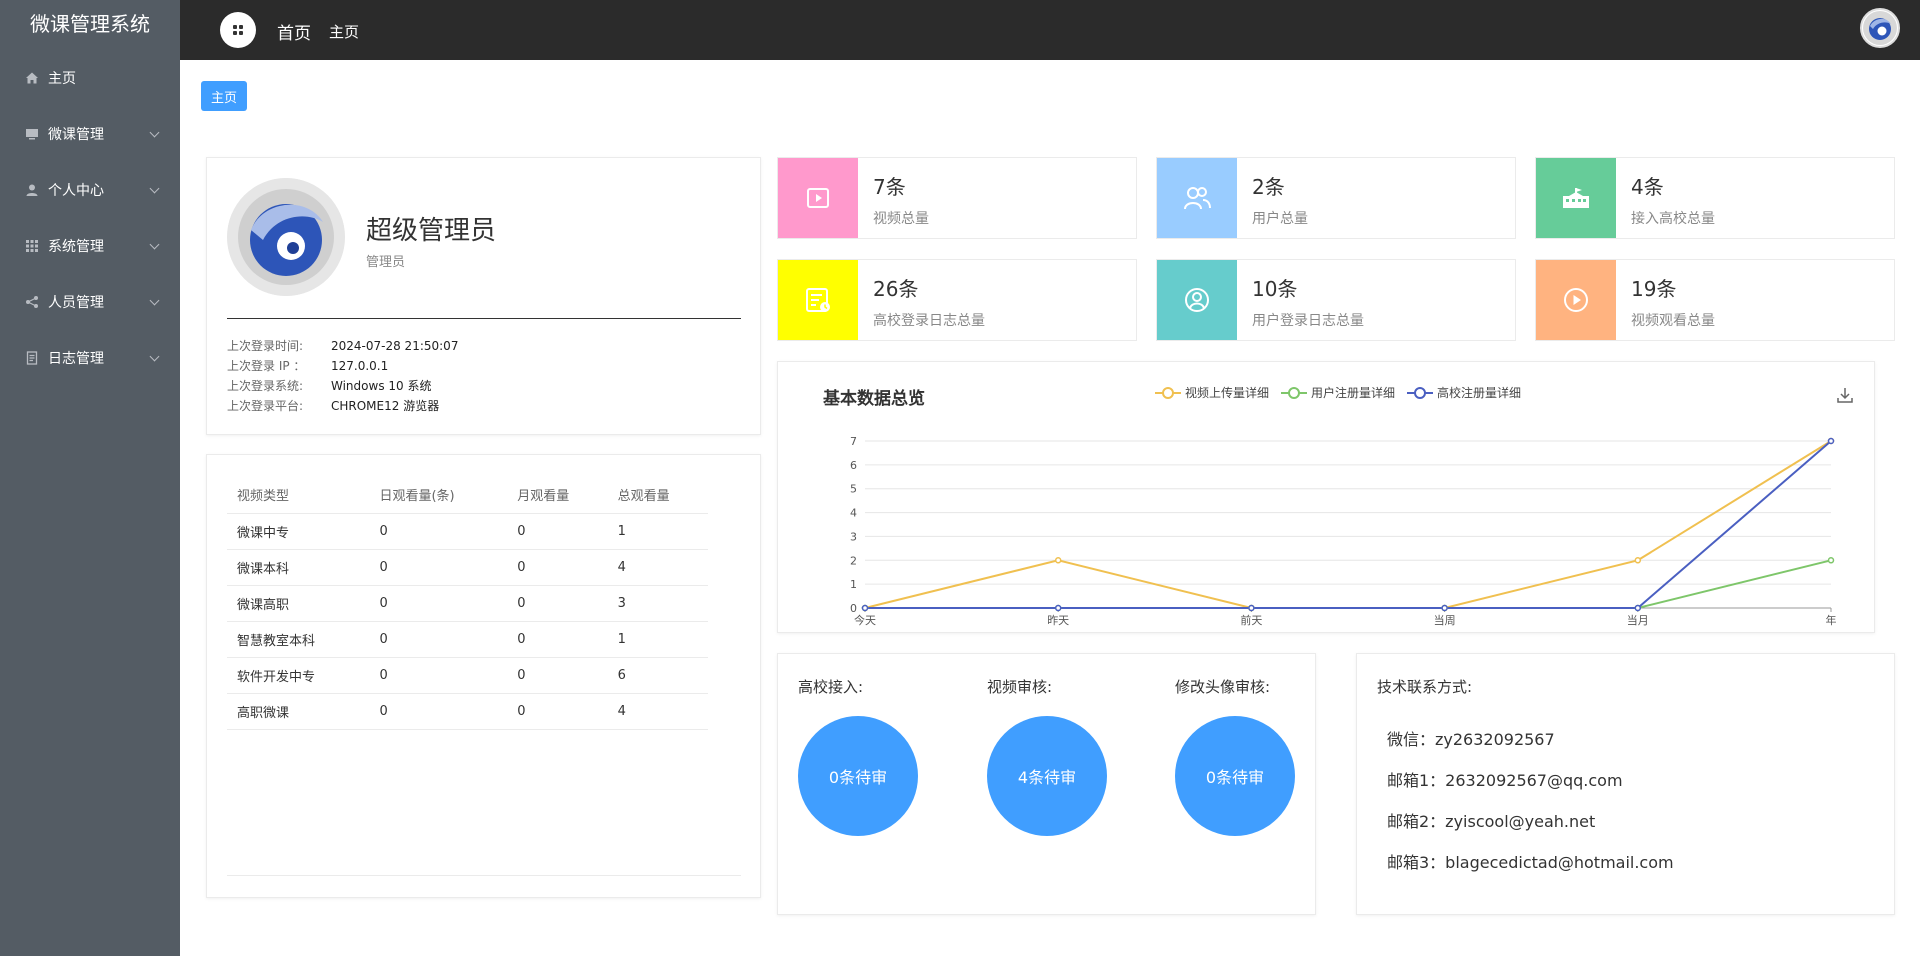 This screenshot has height=956, width=1920. I want to click on login-info-key: 上次登录平台:, so click(265, 406).